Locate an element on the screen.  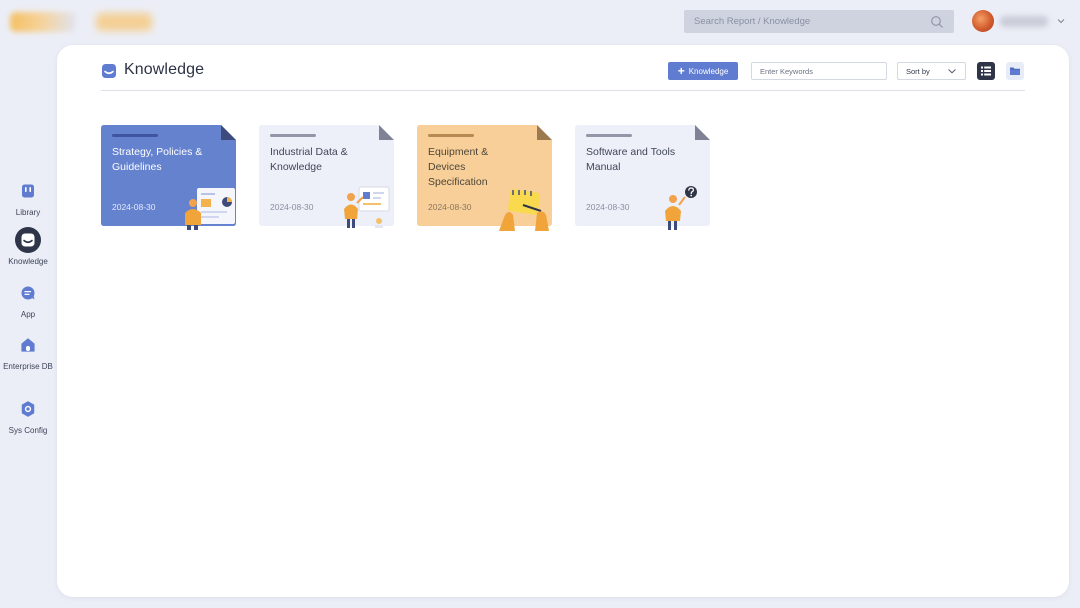
sidebar-item-knowledge: Knowledge is located at coordinates (28, 247).